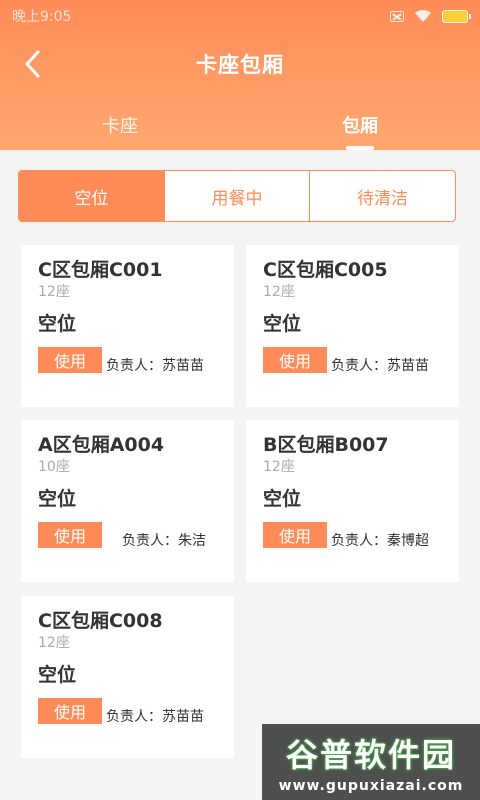  I want to click on tab-active-indicator, so click(360, 148).